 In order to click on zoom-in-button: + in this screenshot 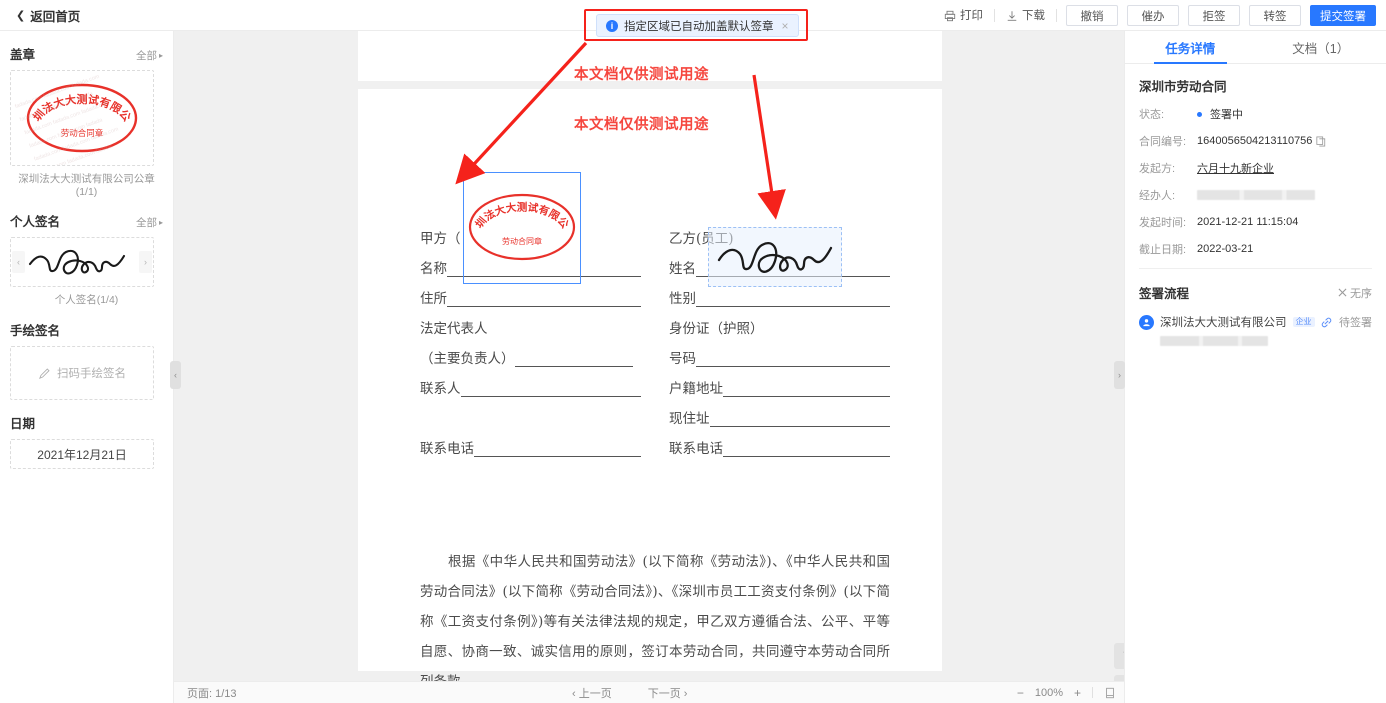, I will do `click(1077, 693)`.